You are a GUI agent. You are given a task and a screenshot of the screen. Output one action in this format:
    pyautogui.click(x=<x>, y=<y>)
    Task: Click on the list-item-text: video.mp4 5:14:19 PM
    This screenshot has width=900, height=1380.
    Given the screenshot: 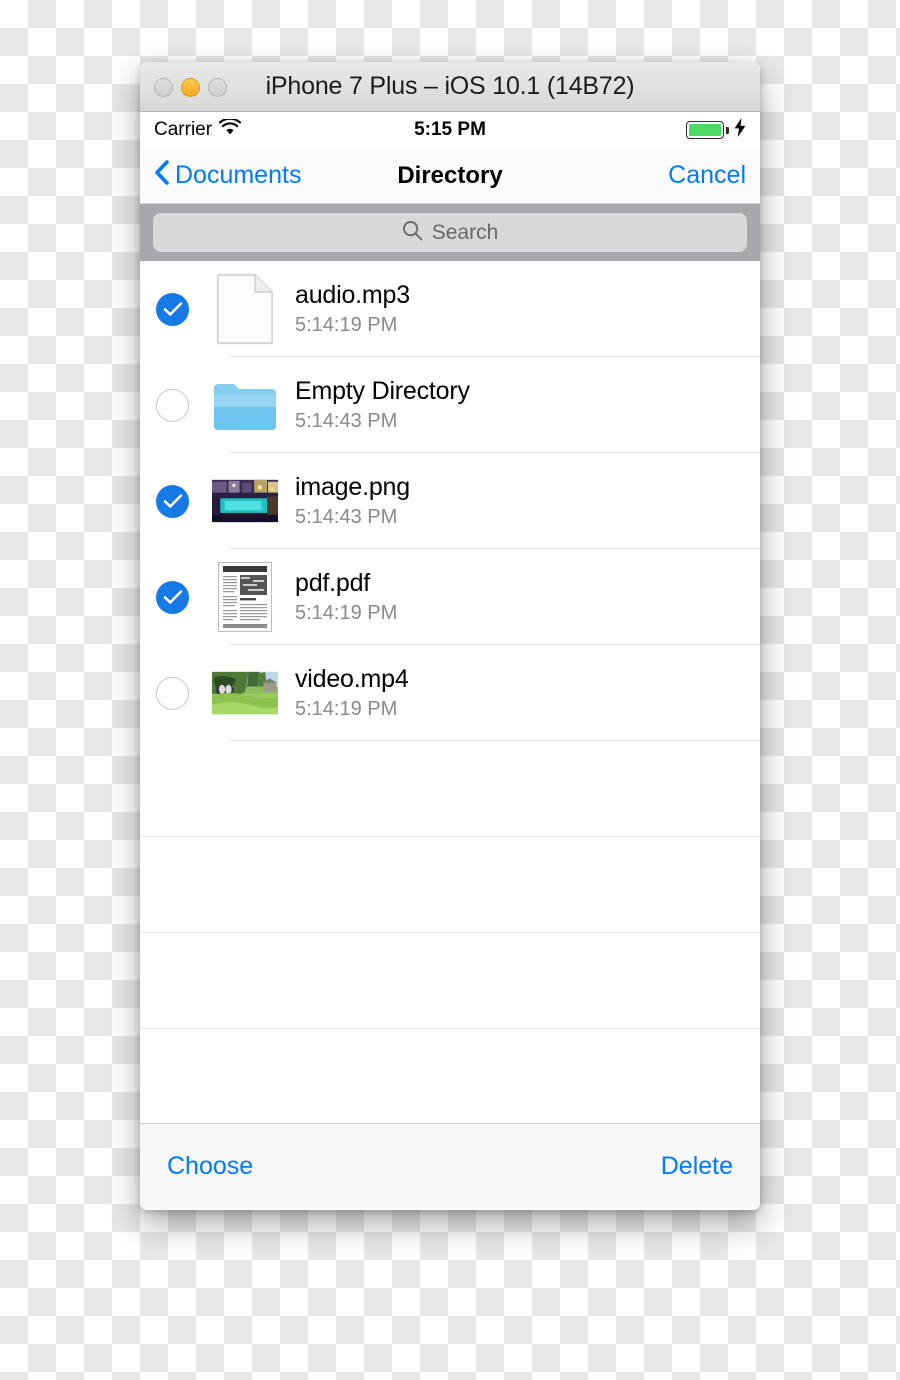 What is the action you would take?
    pyautogui.click(x=352, y=693)
    